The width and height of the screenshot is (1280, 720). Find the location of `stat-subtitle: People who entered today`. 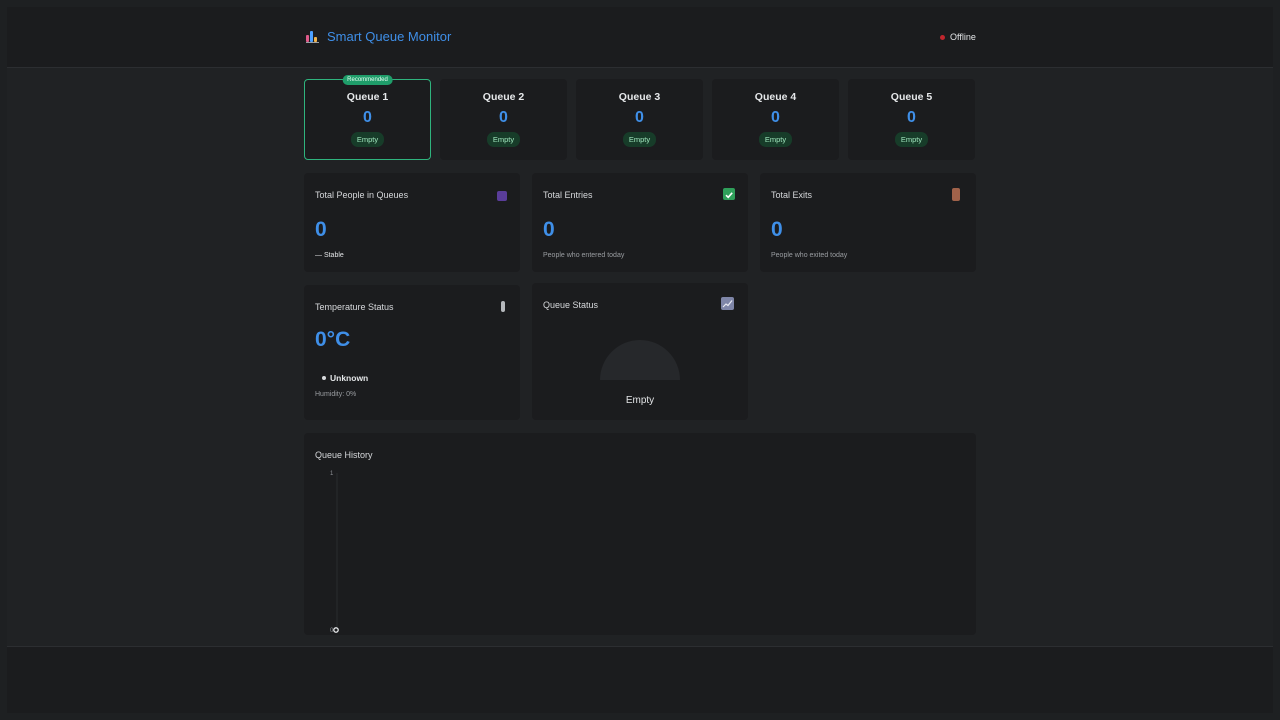

stat-subtitle: People who entered today is located at coordinates (584, 255).